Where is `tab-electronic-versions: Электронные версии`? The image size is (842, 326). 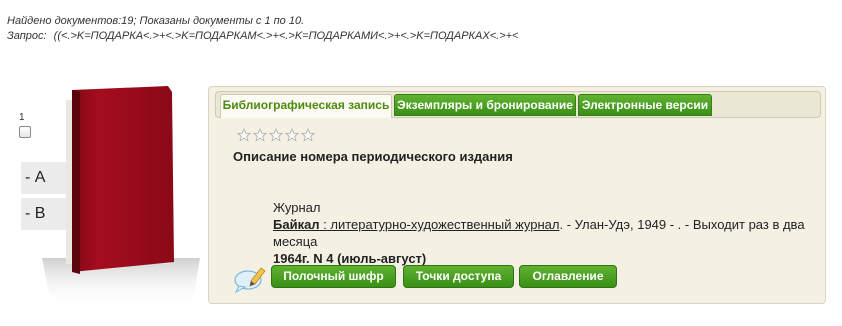 tab-electronic-versions: Электронные версии is located at coordinates (645, 105).